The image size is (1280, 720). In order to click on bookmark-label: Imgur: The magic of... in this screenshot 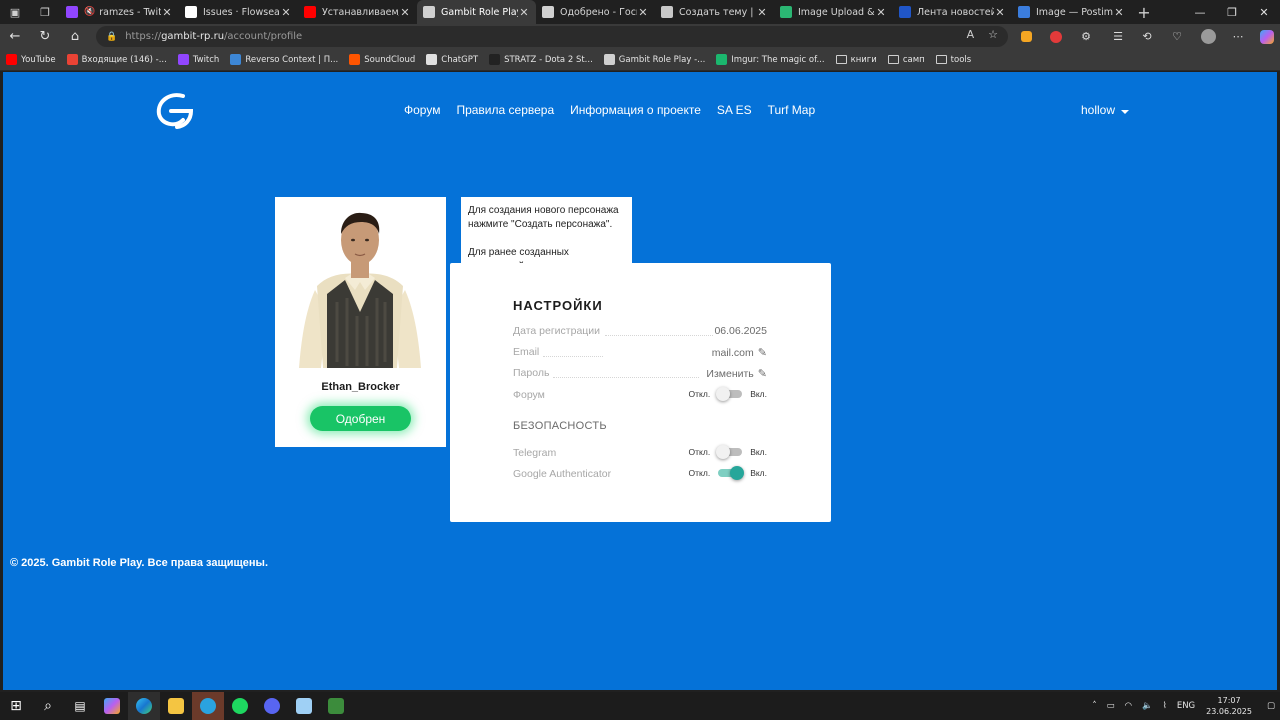, I will do `click(778, 59)`.